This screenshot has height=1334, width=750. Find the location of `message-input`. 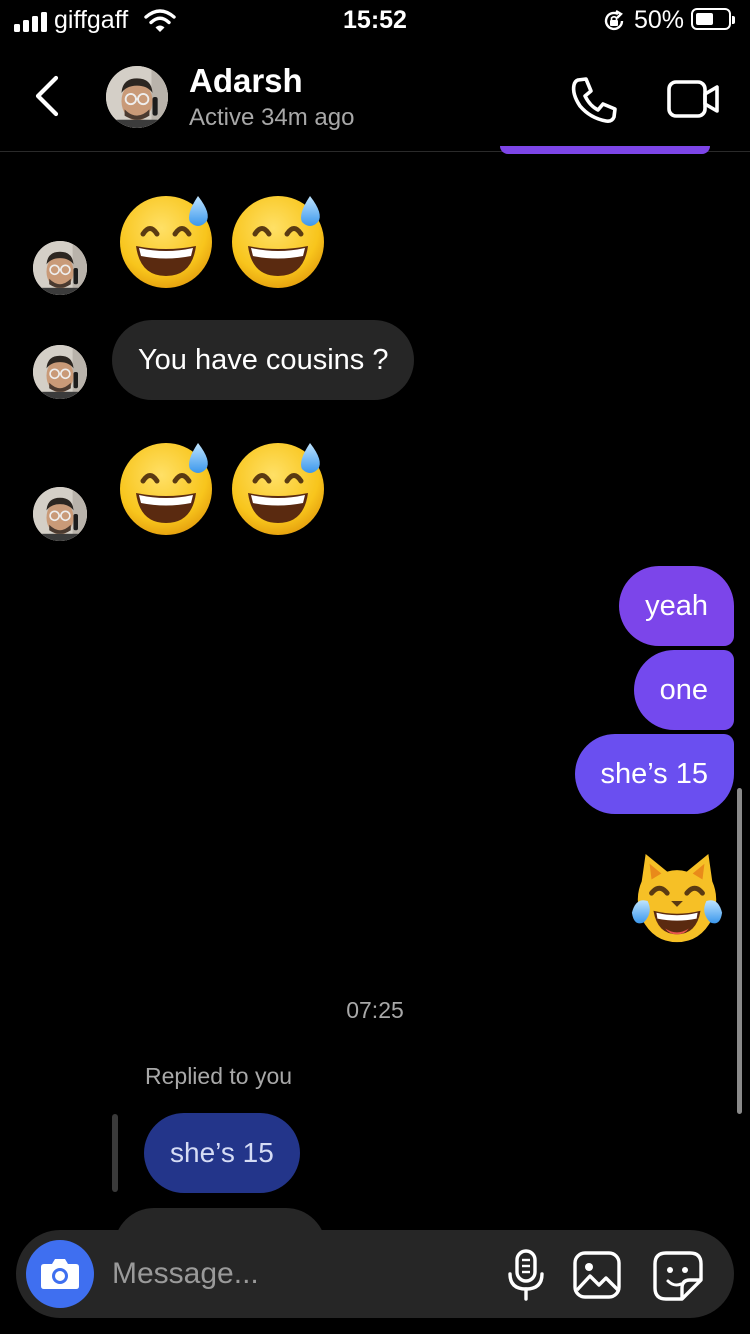

message-input is located at coordinates (297, 1274).